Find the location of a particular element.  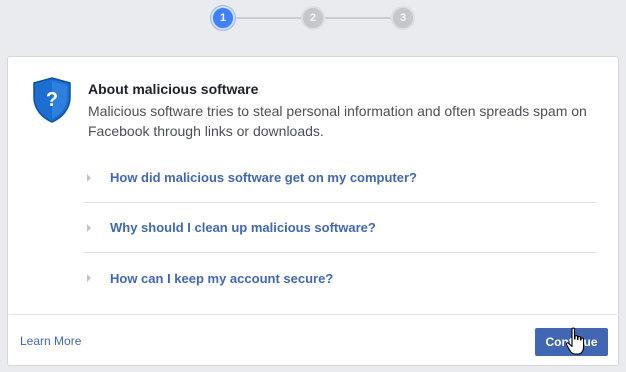

step-3: 3 is located at coordinates (403, 18).